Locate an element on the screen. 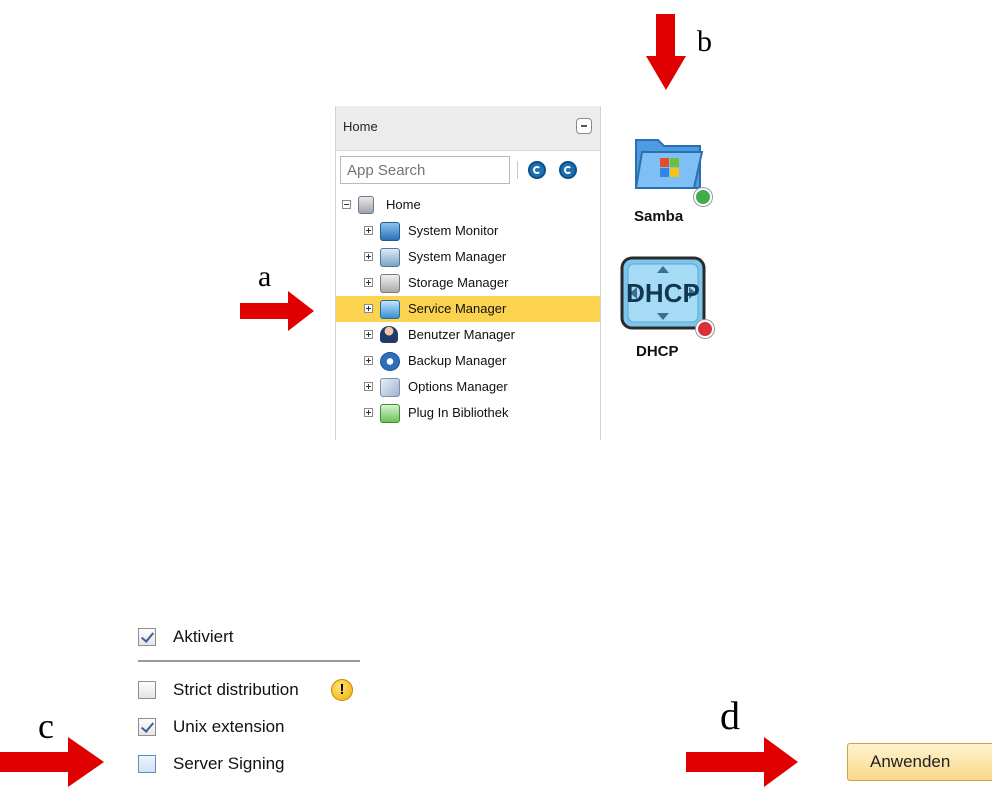 The image size is (992, 787). app-search-input is located at coordinates (425, 170).